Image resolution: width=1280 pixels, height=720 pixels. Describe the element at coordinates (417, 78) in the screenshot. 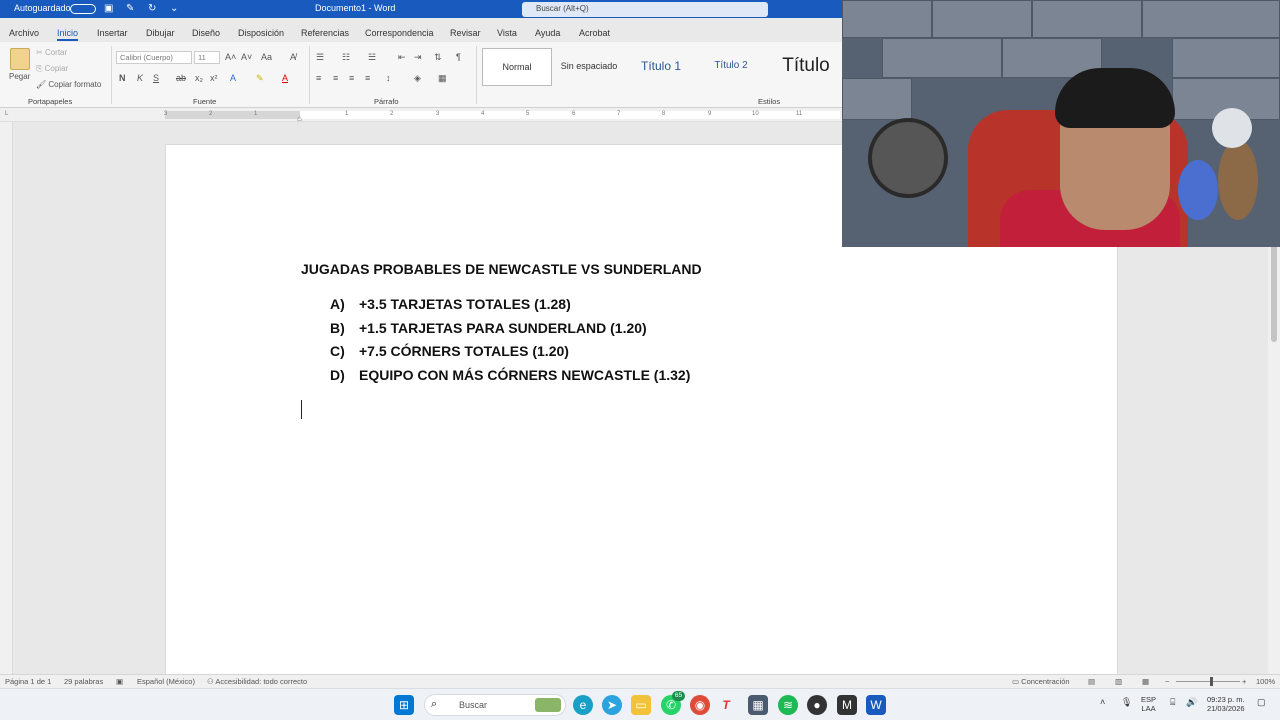

I see `shading-icon: ◈` at that location.